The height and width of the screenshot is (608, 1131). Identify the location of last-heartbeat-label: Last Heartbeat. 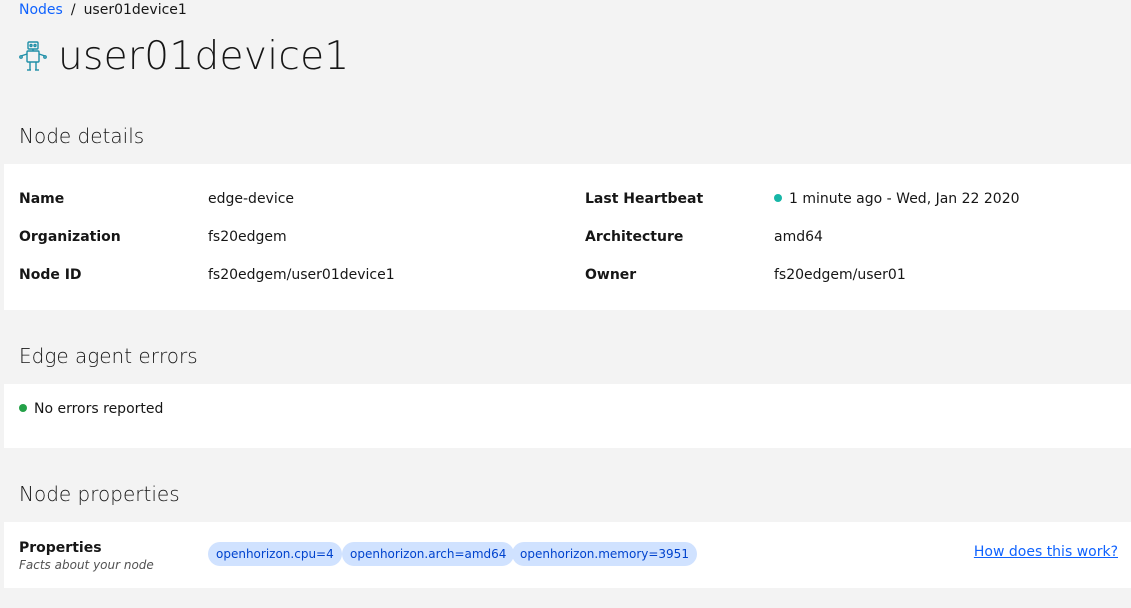
(644, 199).